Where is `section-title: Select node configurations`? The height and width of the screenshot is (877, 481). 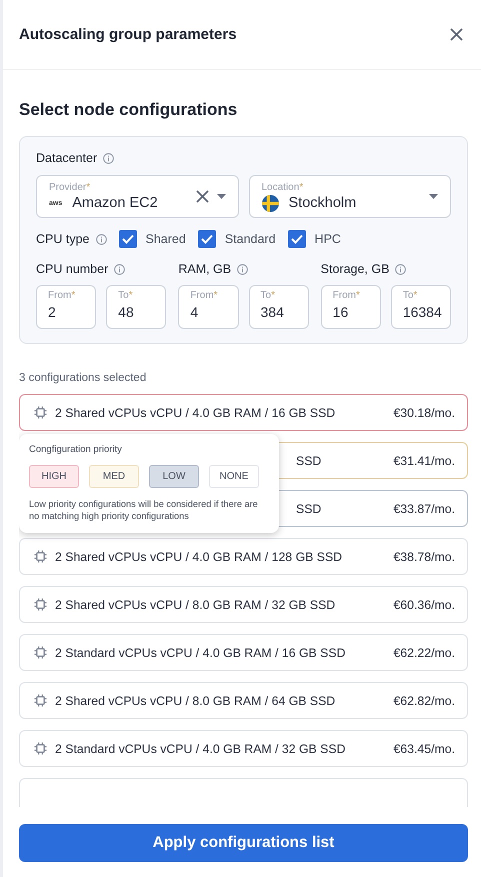 section-title: Select node configurations is located at coordinates (128, 110).